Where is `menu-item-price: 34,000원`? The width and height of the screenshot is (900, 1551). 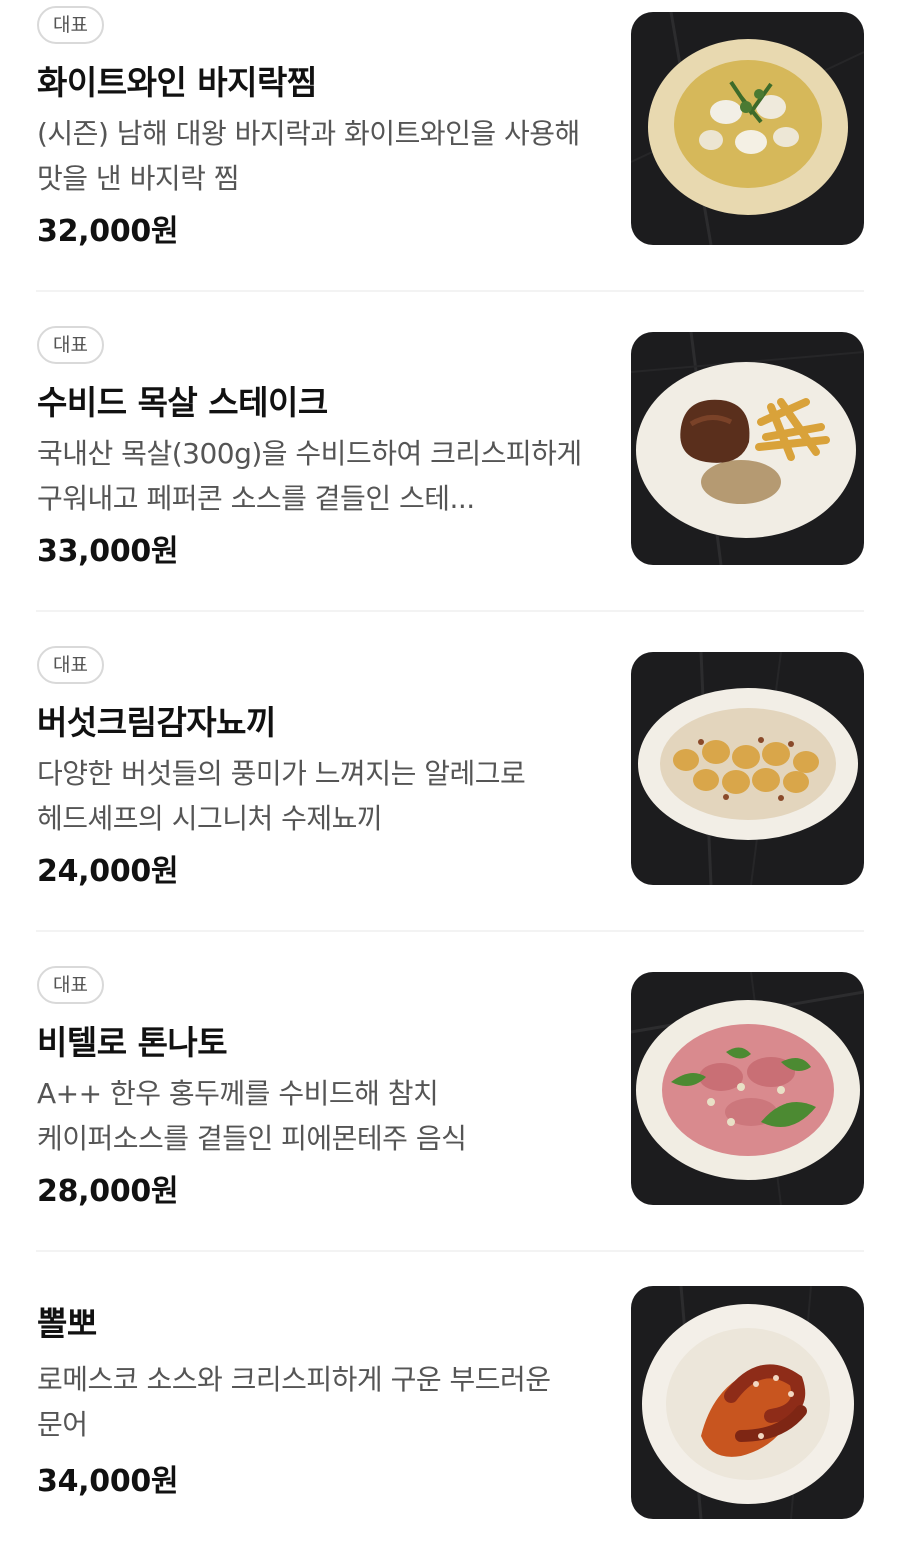 menu-item-price: 34,000원 is located at coordinates (108, 1481).